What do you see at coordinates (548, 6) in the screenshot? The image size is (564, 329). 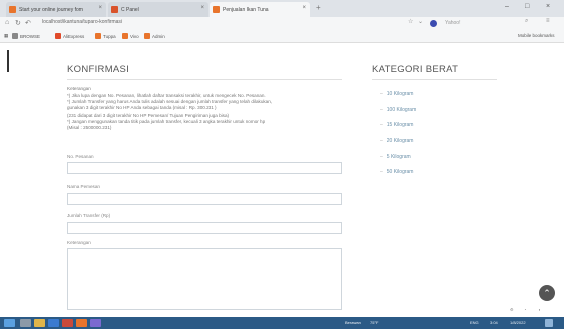 I see `close-window-button: ×` at bounding box center [548, 6].